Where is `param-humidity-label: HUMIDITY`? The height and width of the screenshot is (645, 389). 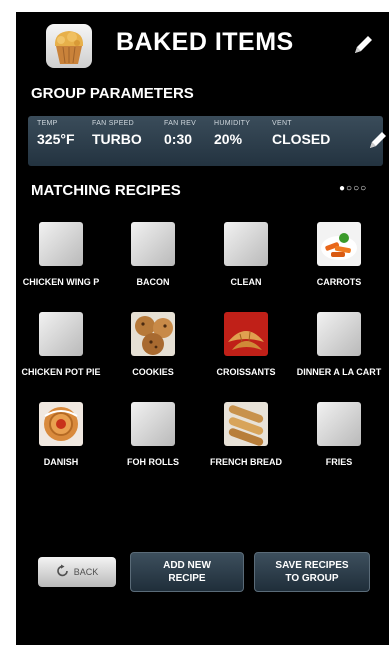
param-humidity-label: HUMIDITY is located at coordinates (232, 123).